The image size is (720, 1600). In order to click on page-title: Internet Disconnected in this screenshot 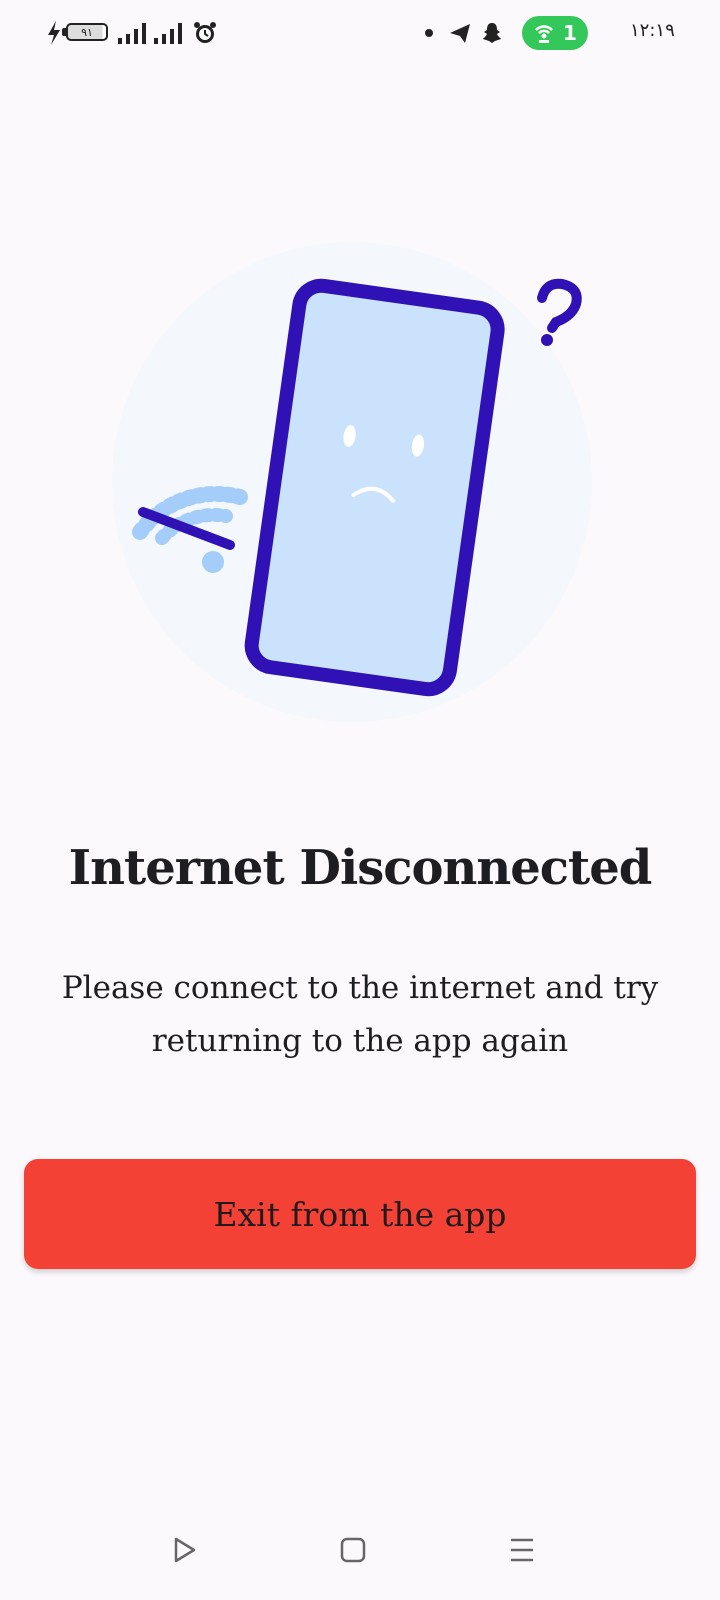, I will do `click(360, 868)`.